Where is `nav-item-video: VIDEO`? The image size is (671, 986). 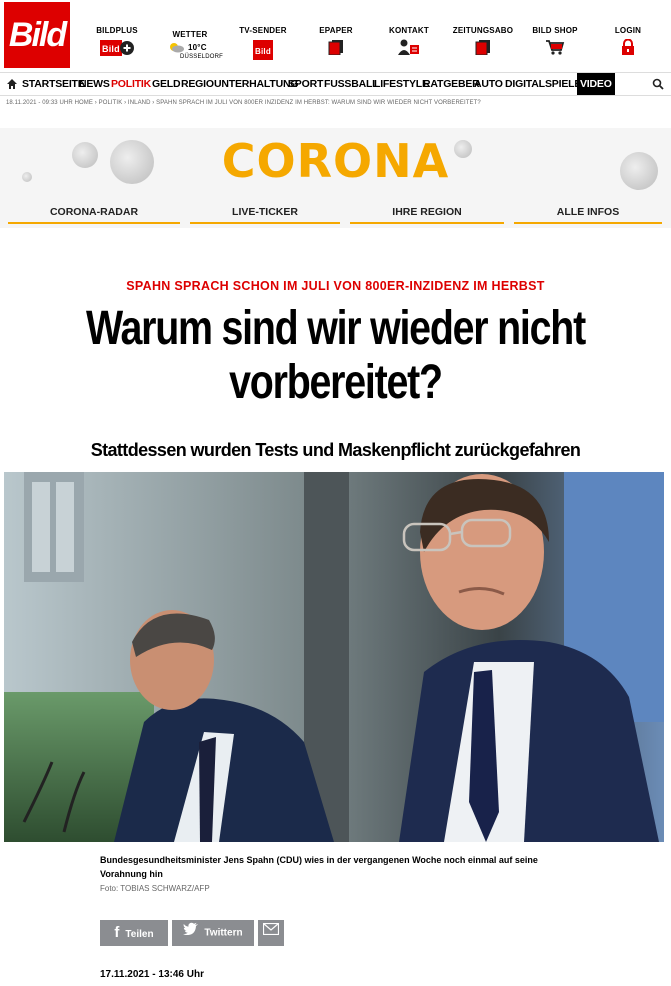 nav-item-video: VIDEO is located at coordinates (596, 84).